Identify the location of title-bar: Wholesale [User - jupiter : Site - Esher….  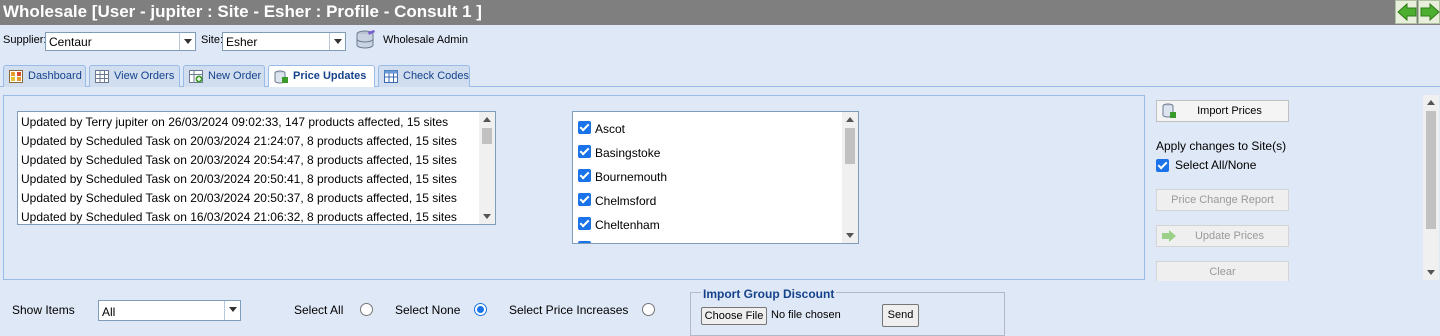
(720, 12).